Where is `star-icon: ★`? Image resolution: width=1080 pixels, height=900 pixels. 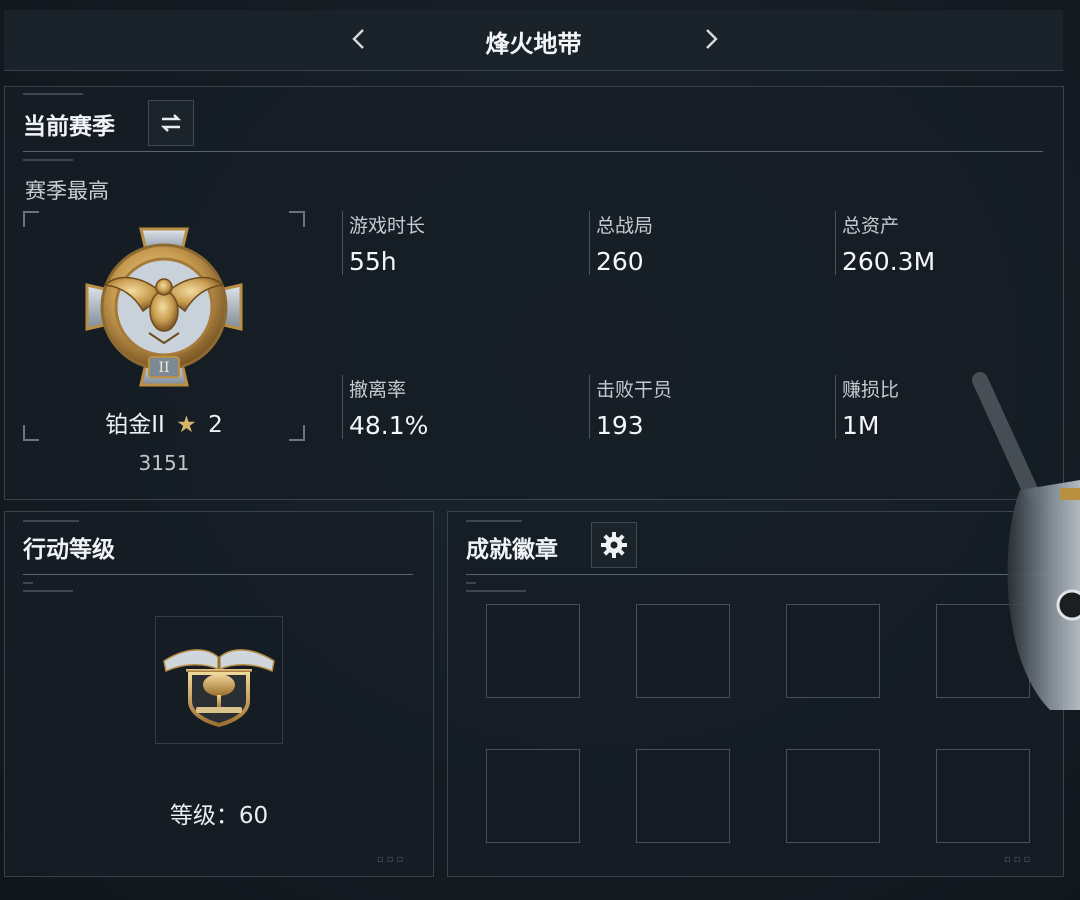 star-icon: ★ is located at coordinates (186, 425).